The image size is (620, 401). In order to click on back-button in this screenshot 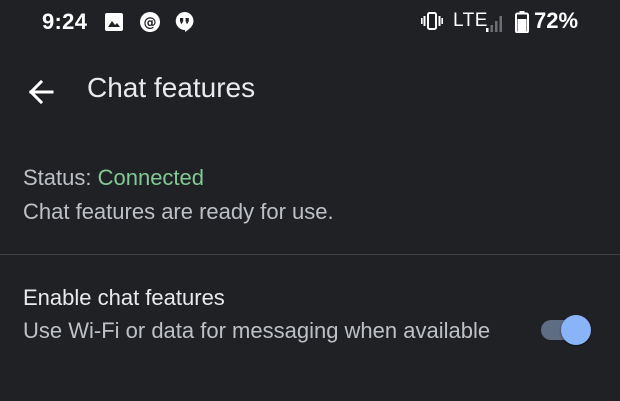, I will do `click(41, 92)`.